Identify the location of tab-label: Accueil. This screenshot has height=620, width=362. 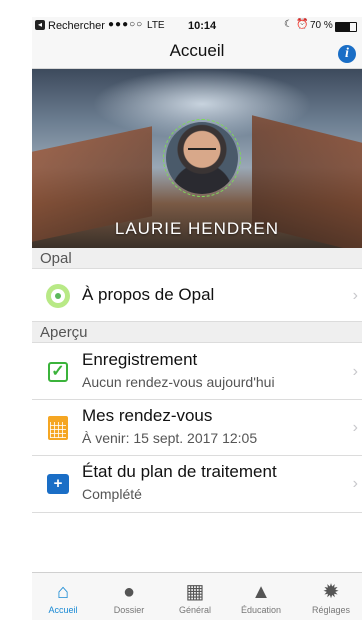
(63, 610).